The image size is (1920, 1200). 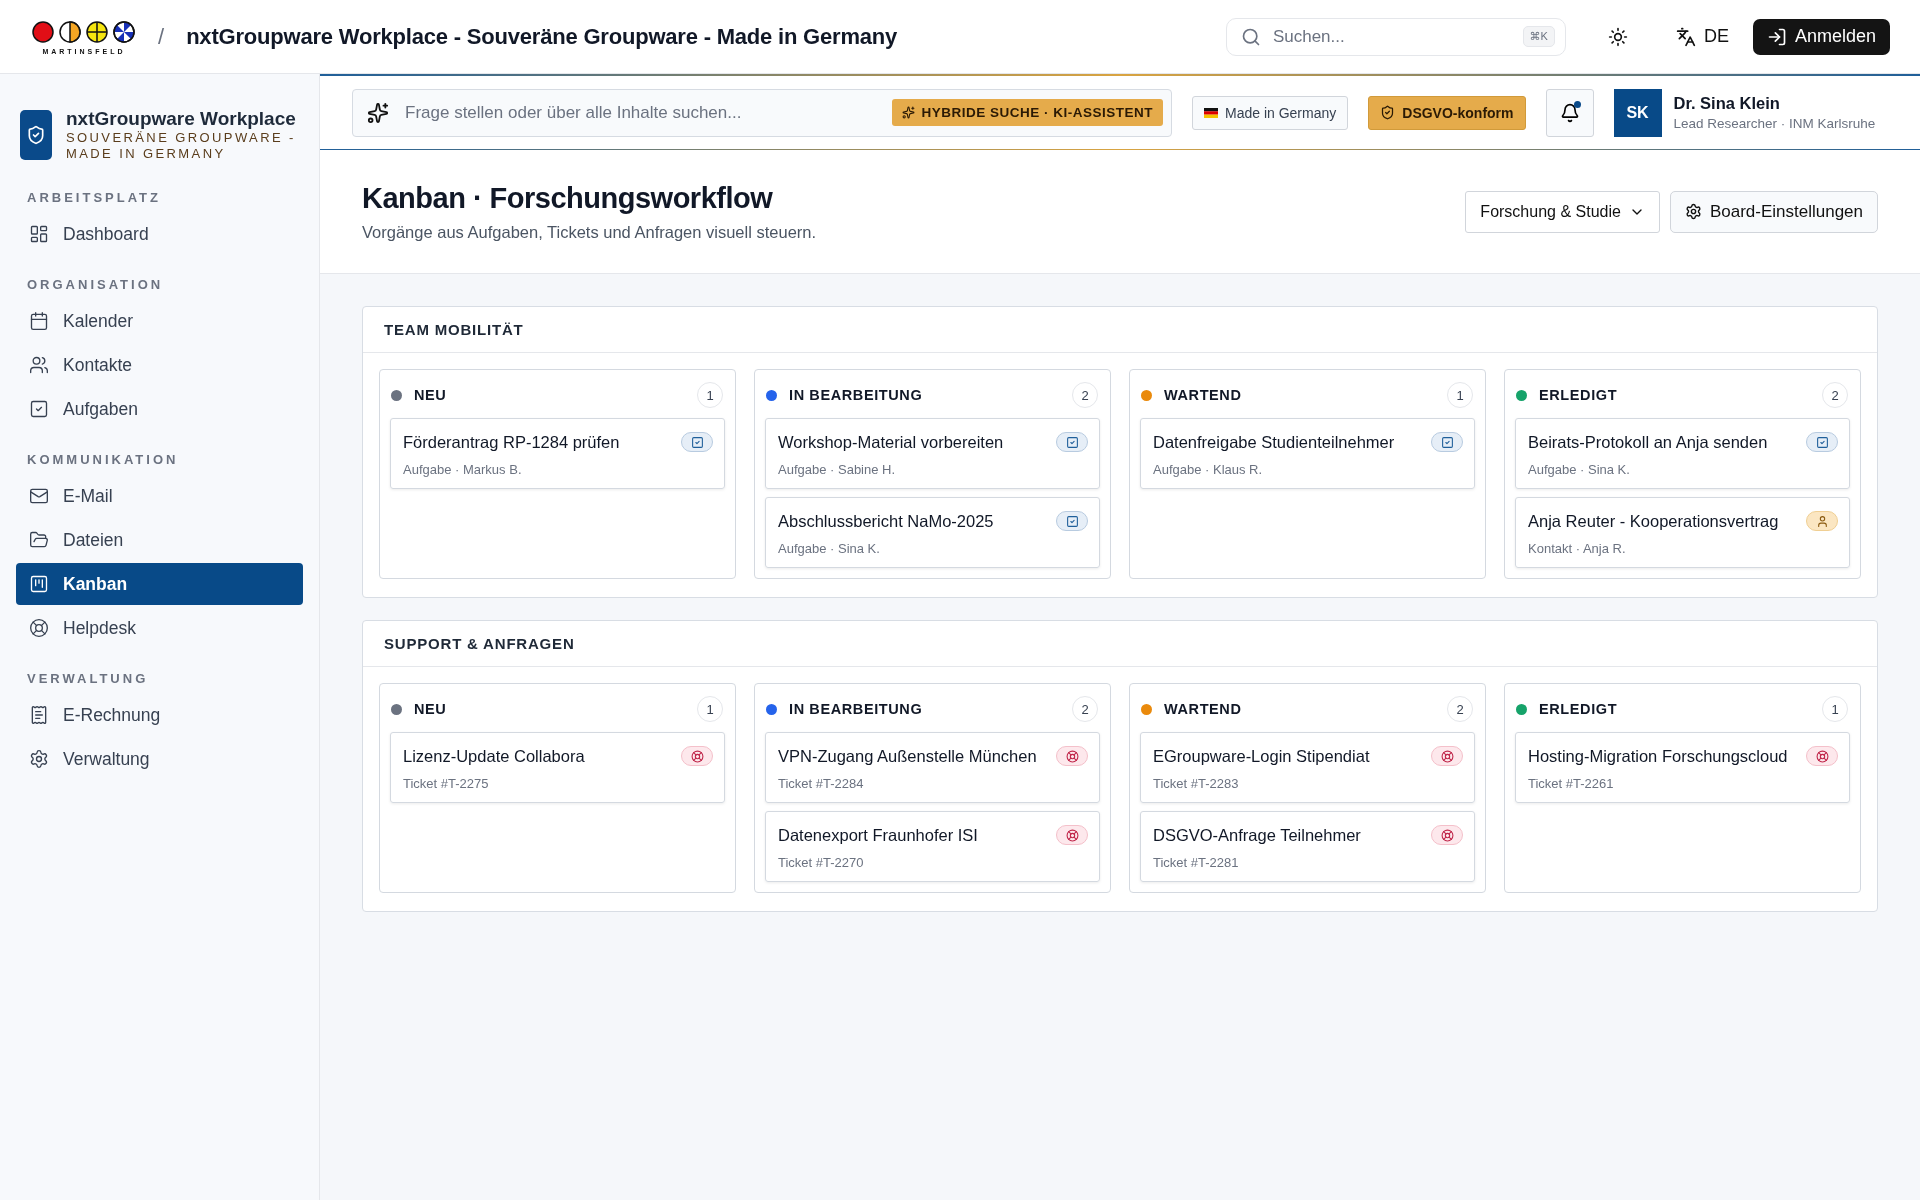 What do you see at coordinates (1120, 330) in the screenshot?
I see `board-title: TEAM MOBILITÄT` at bounding box center [1120, 330].